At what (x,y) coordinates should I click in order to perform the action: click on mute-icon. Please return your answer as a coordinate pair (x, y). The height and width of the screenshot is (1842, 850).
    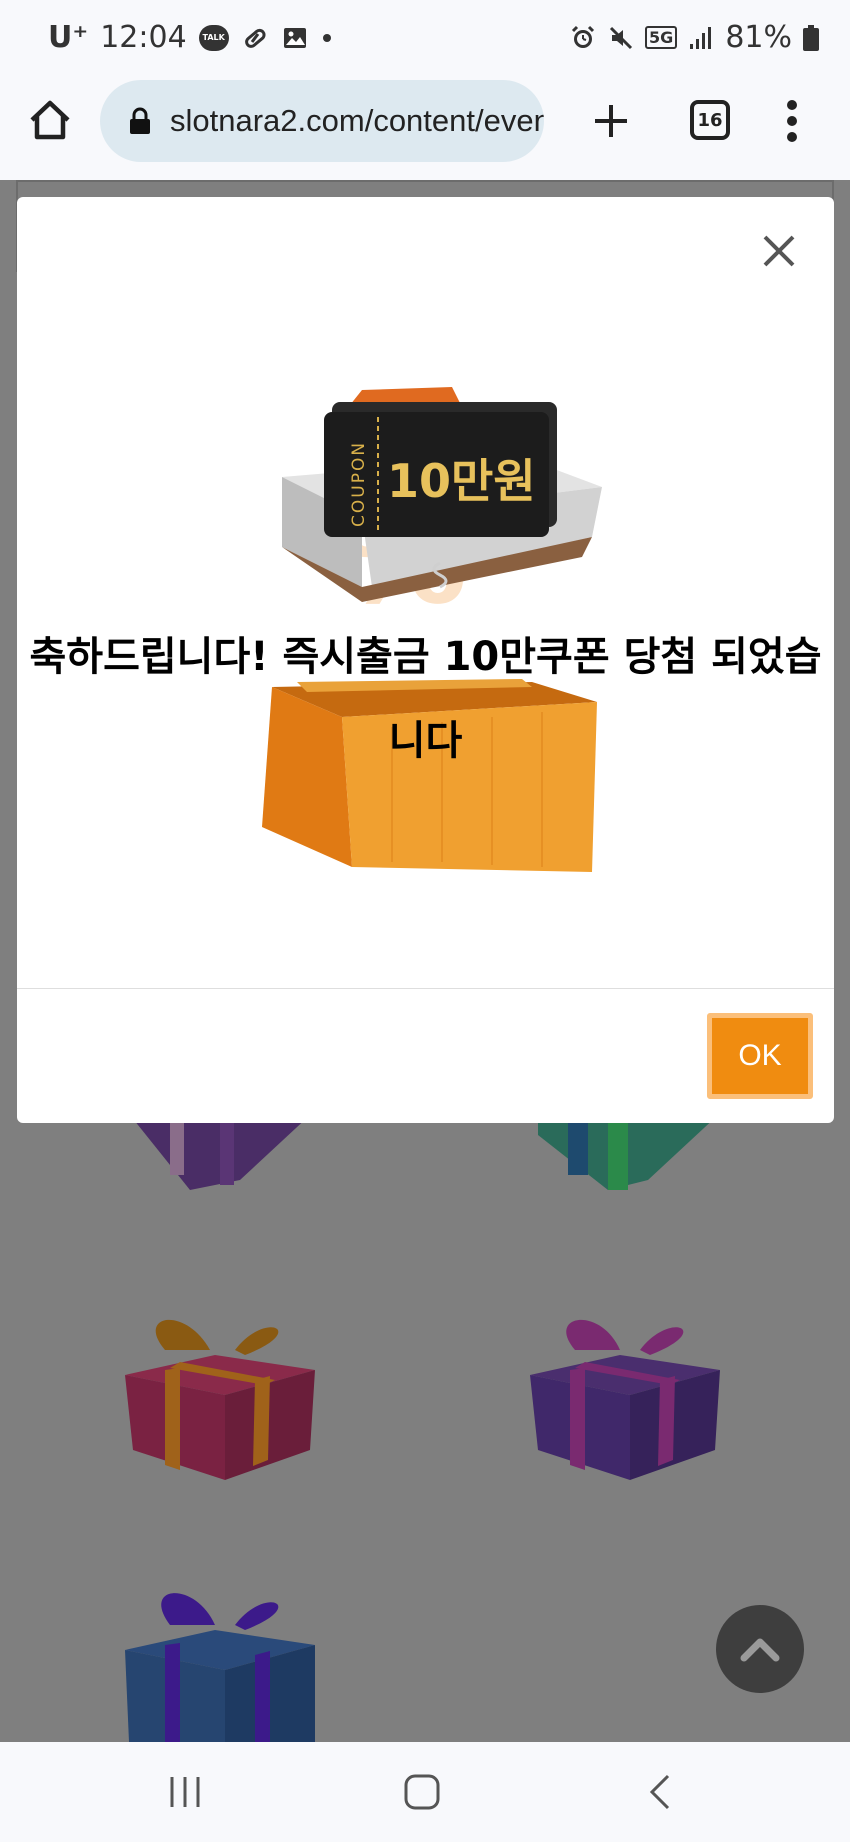
    Looking at the image, I should click on (621, 37).